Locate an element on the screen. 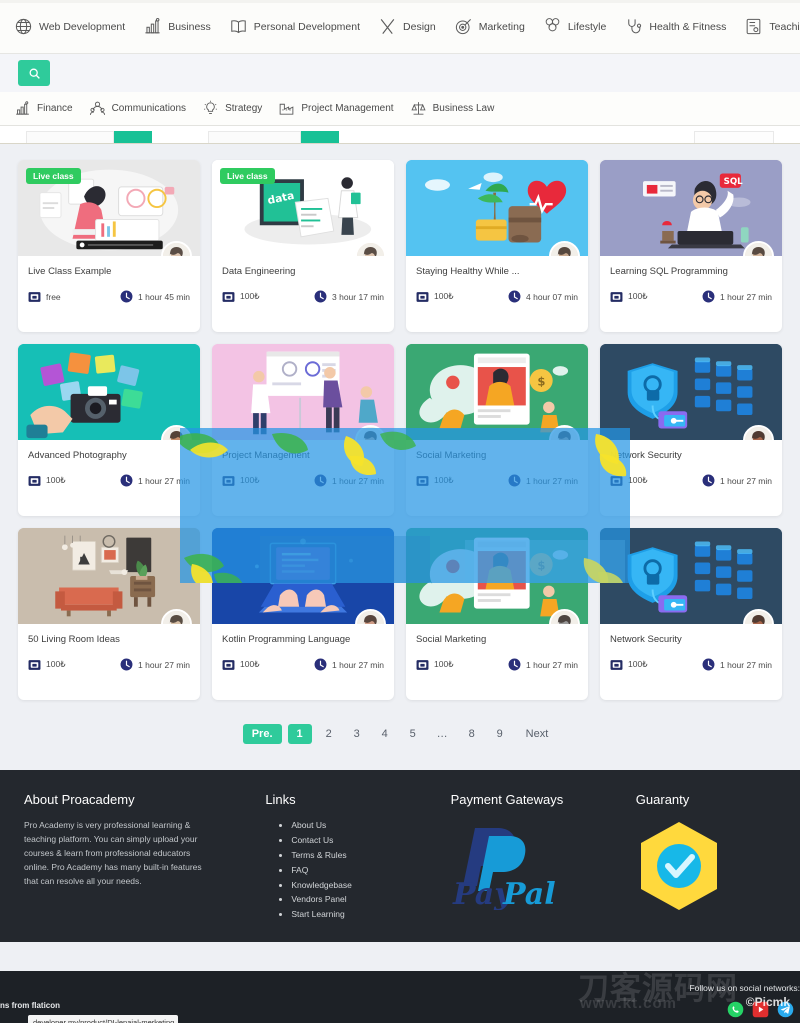 This screenshot has height=1023, width=800. subnav-label: Strategy is located at coordinates (244, 108).